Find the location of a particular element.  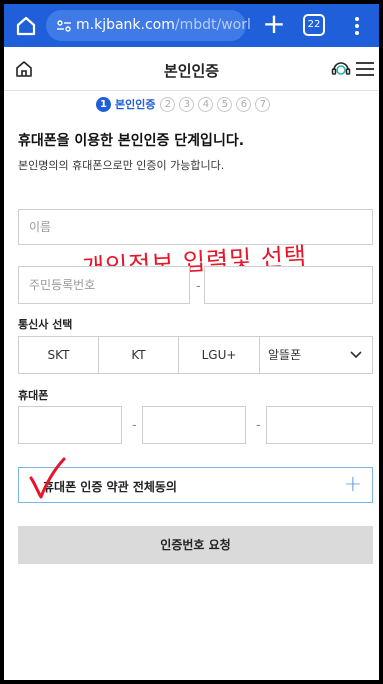

site-settings-icon is located at coordinates (64, 26).